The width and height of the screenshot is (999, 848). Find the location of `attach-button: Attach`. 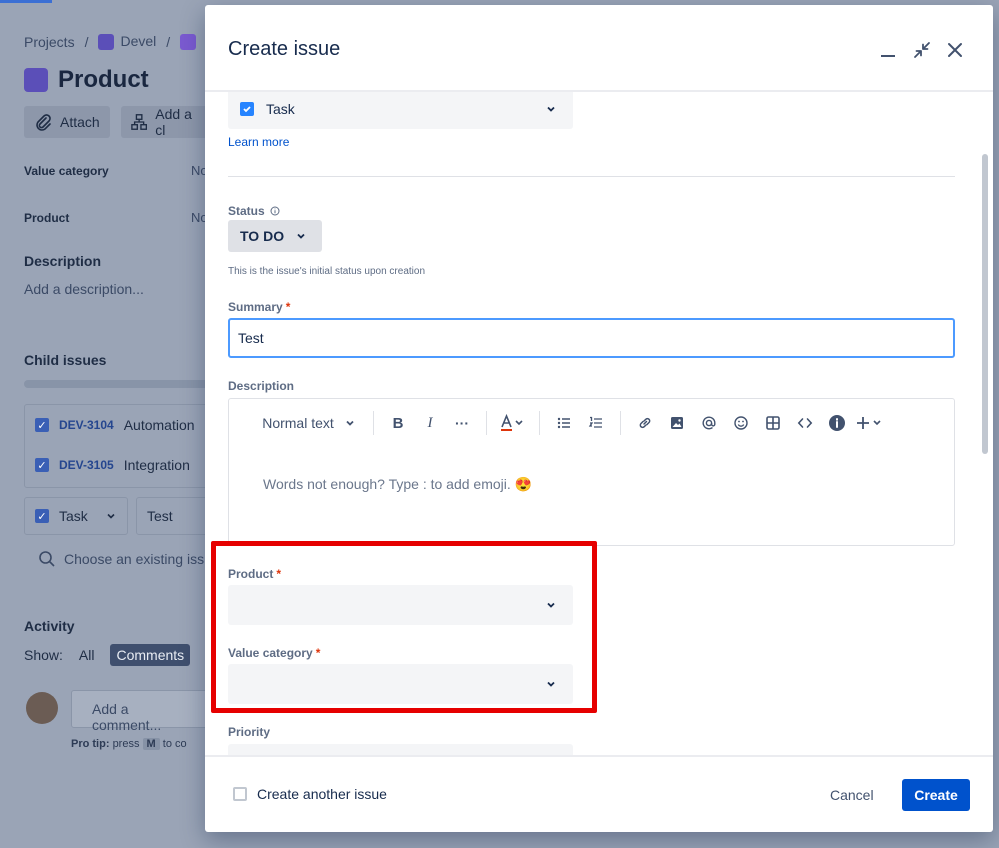

attach-button: Attach is located at coordinates (67, 122).